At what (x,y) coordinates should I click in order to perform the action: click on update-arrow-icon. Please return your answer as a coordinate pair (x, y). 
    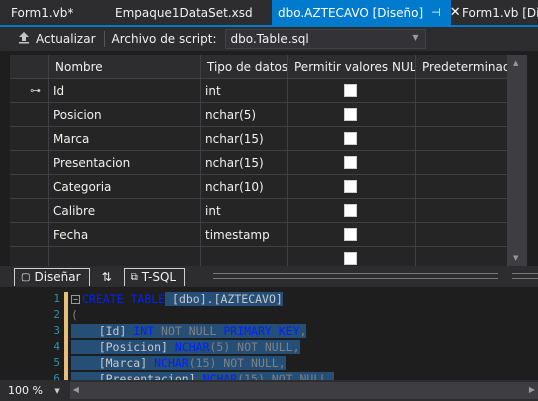
    Looking at the image, I should click on (24, 39).